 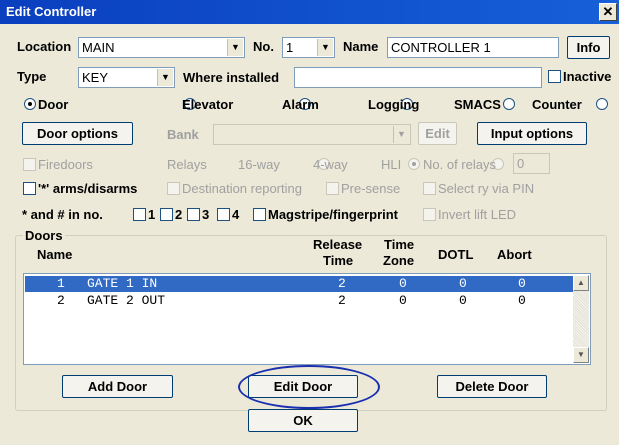 What do you see at coordinates (44, 46) in the screenshot?
I see `location-label: Location` at bounding box center [44, 46].